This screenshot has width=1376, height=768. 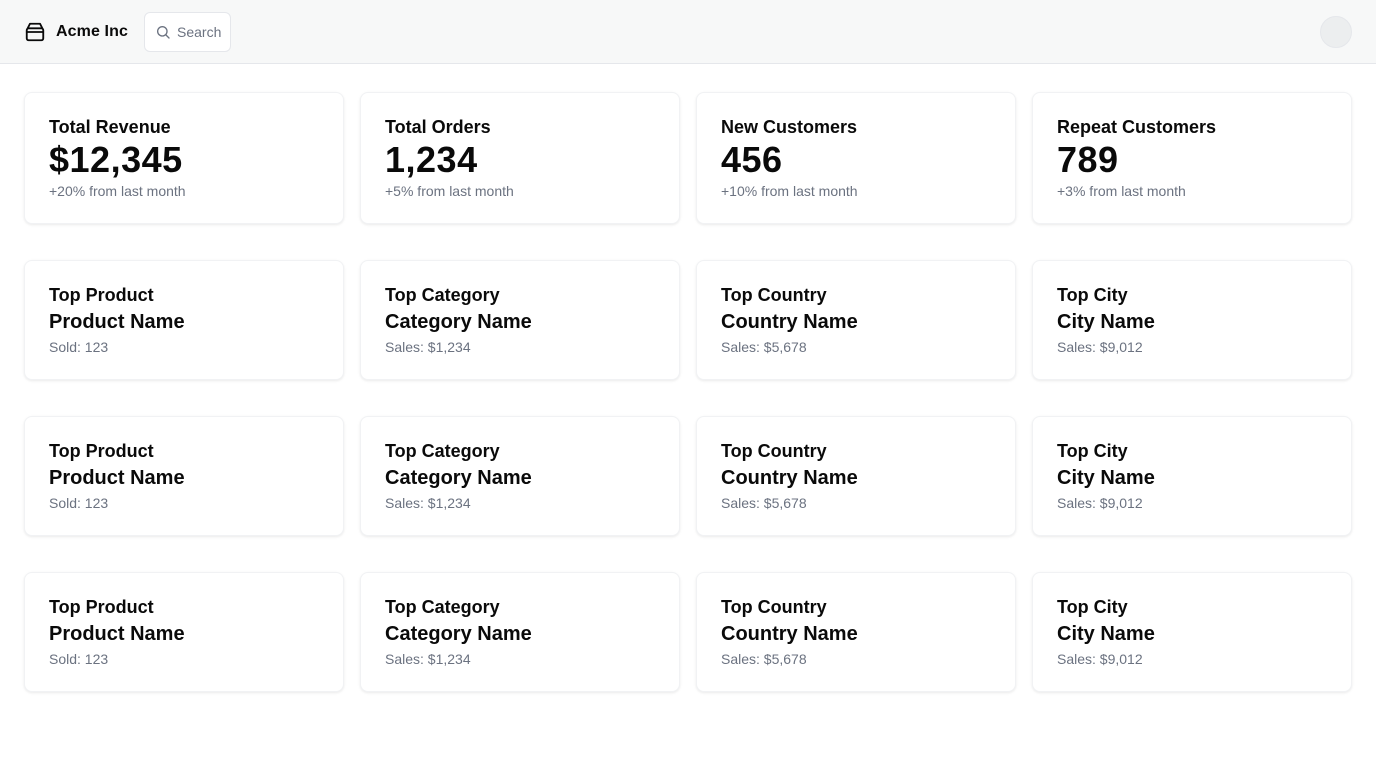 What do you see at coordinates (752, 159) in the screenshot?
I see `stat-value: 456` at bounding box center [752, 159].